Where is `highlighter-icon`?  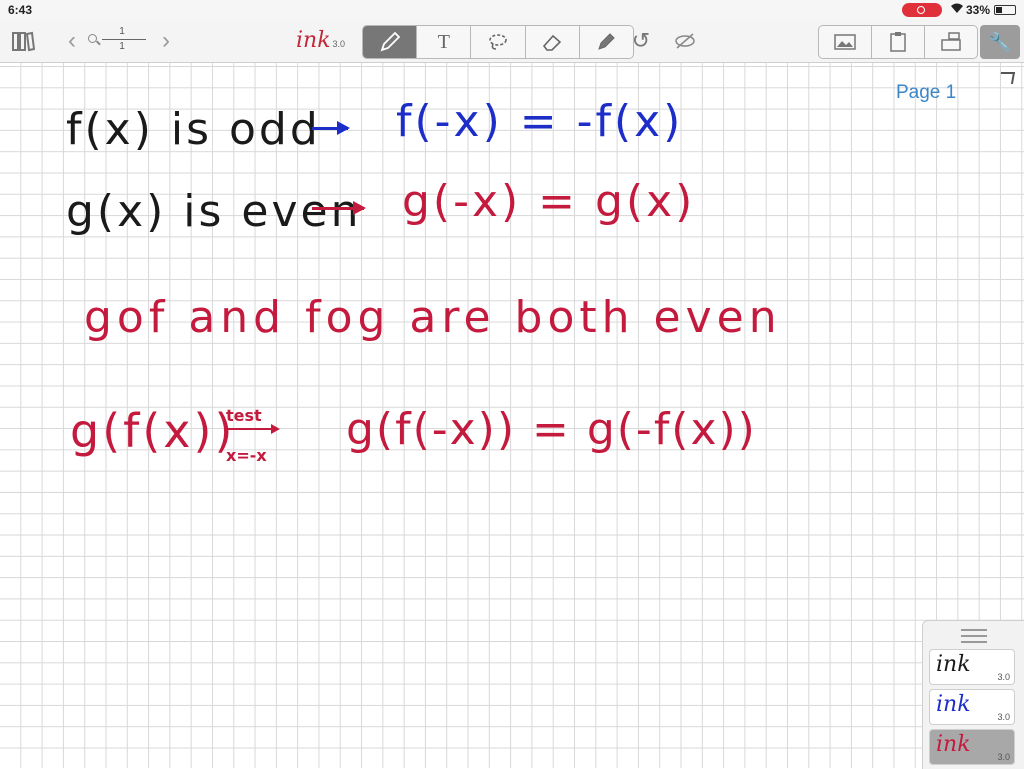
highlighter-icon is located at coordinates (607, 41).